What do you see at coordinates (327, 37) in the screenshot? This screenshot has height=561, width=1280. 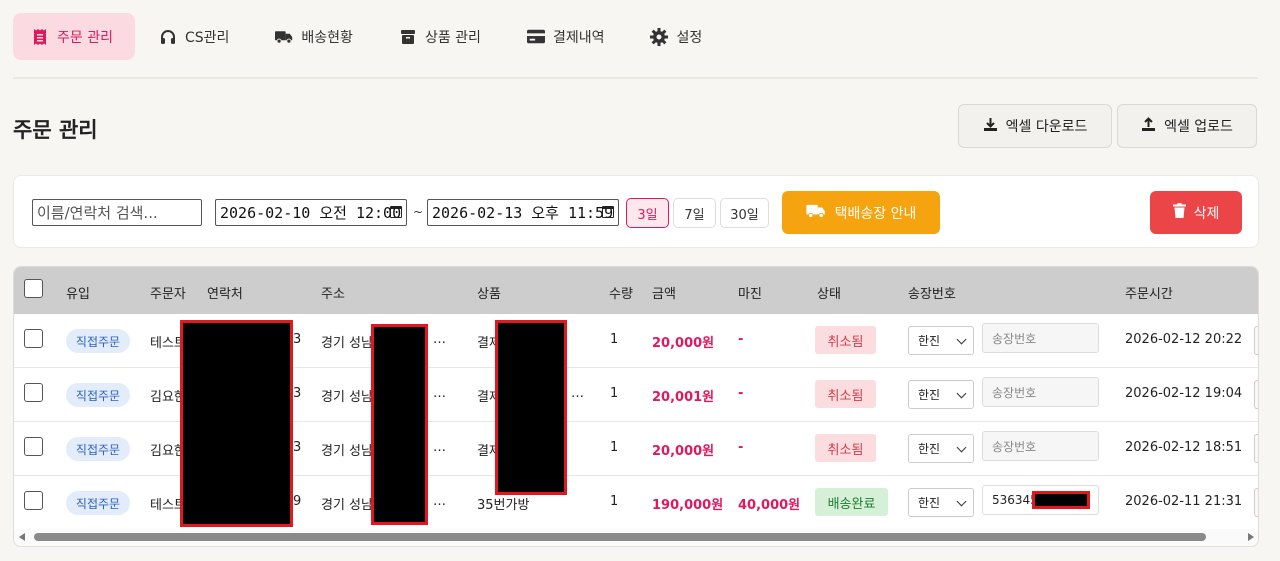 I see `nav-label: 배송현황` at bounding box center [327, 37].